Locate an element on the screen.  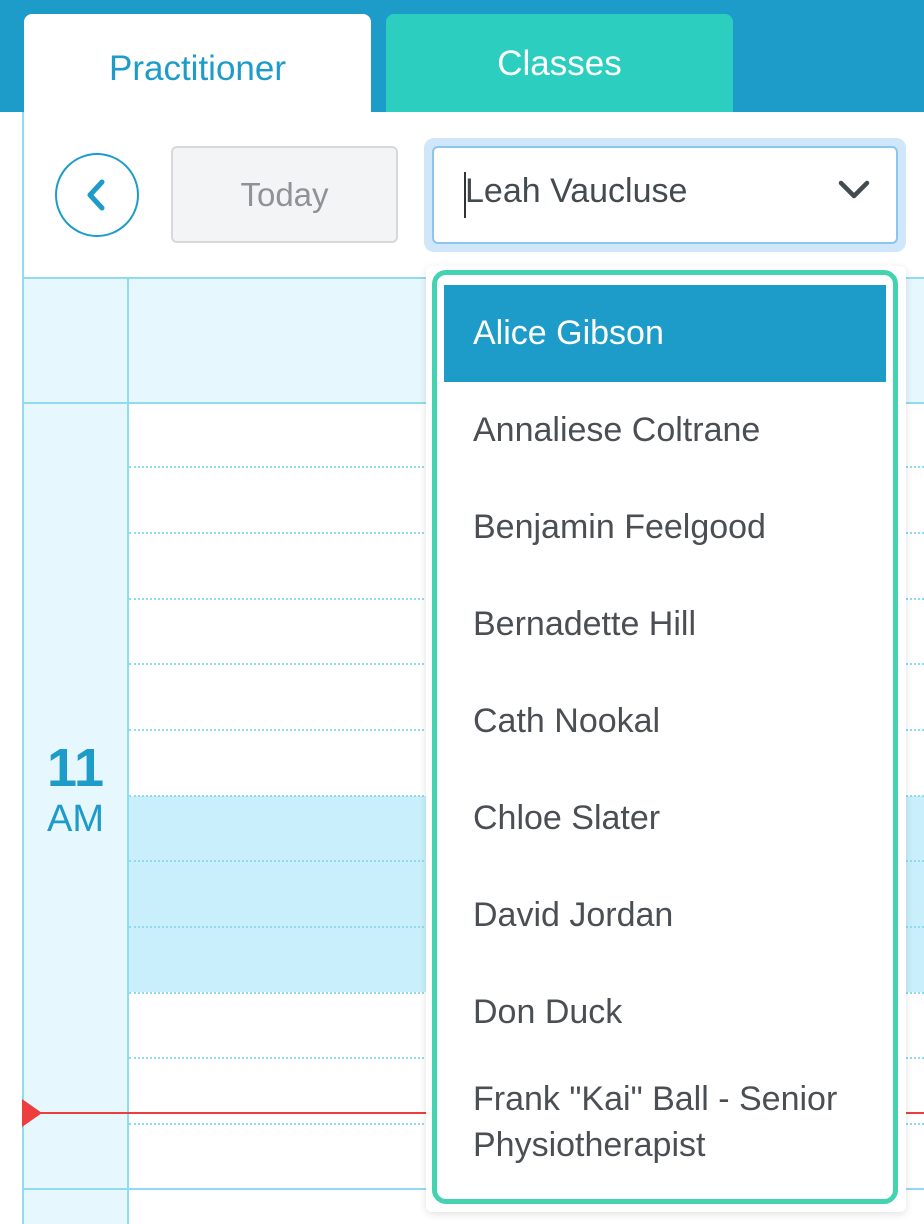
dropdown-option: Alice Gibson is located at coordinates (665, 333).